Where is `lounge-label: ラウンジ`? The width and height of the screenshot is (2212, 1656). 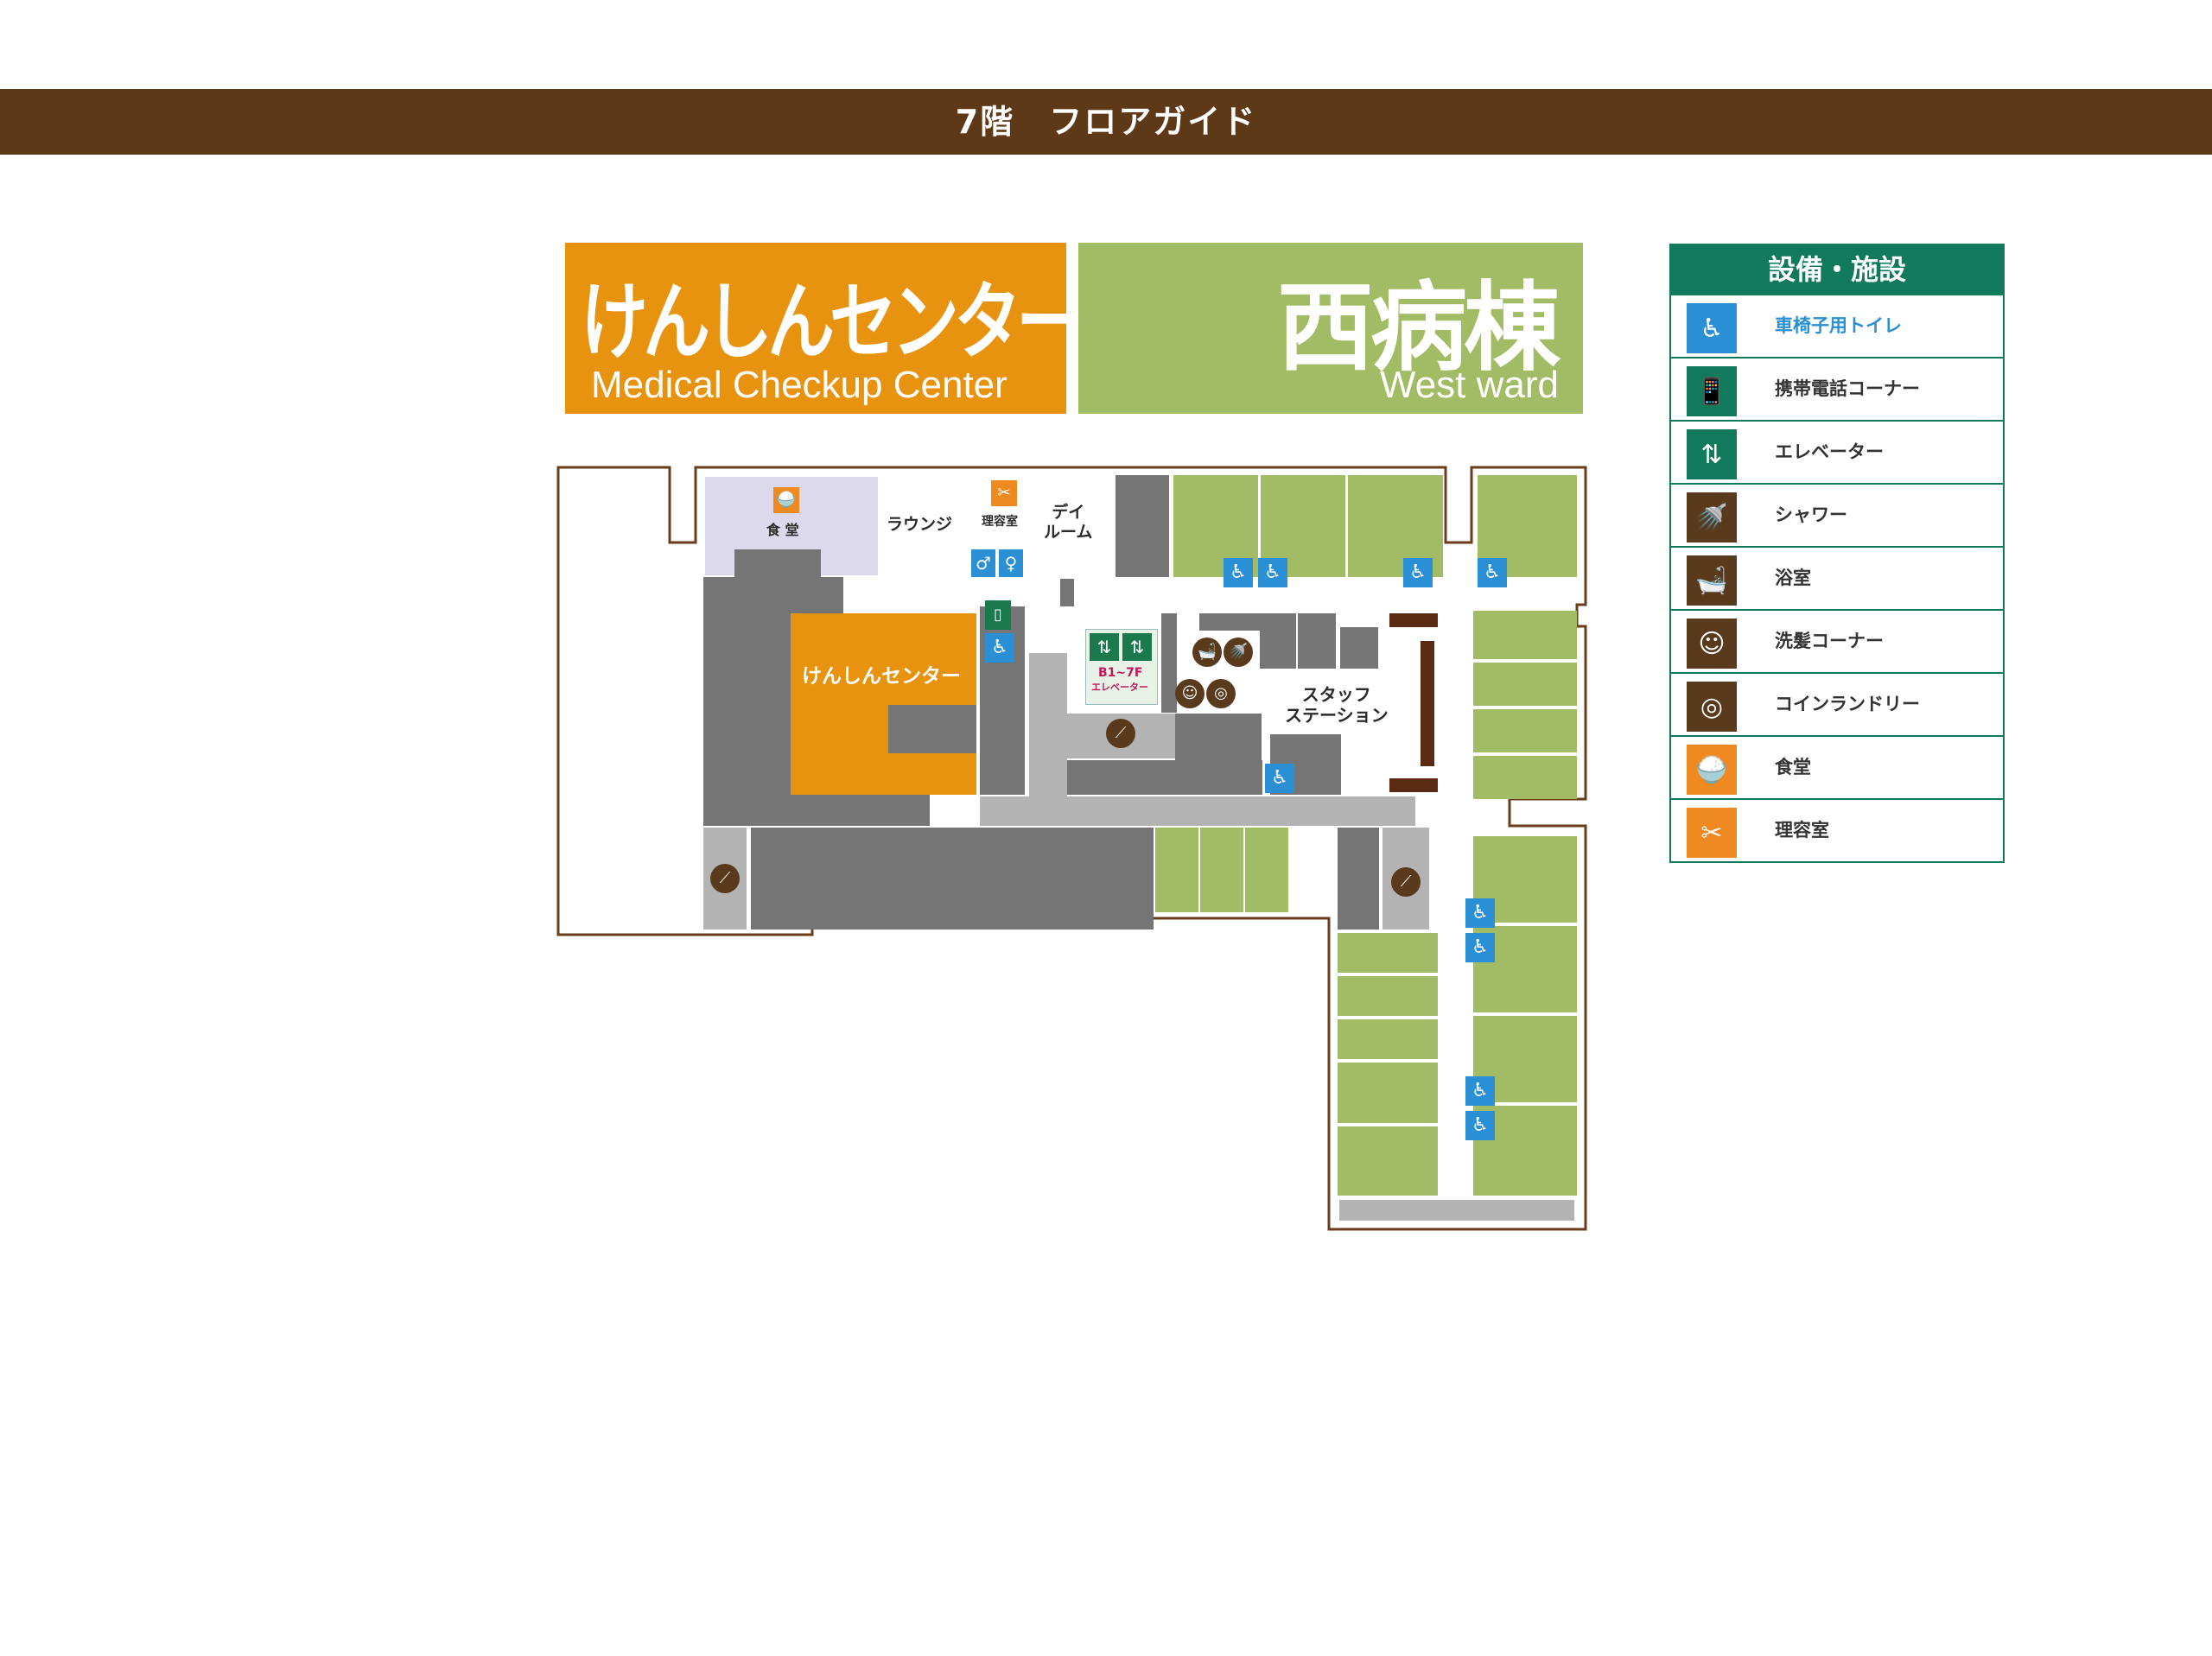
lounge-label: ラウンジ is located at coordinates (920, 524).